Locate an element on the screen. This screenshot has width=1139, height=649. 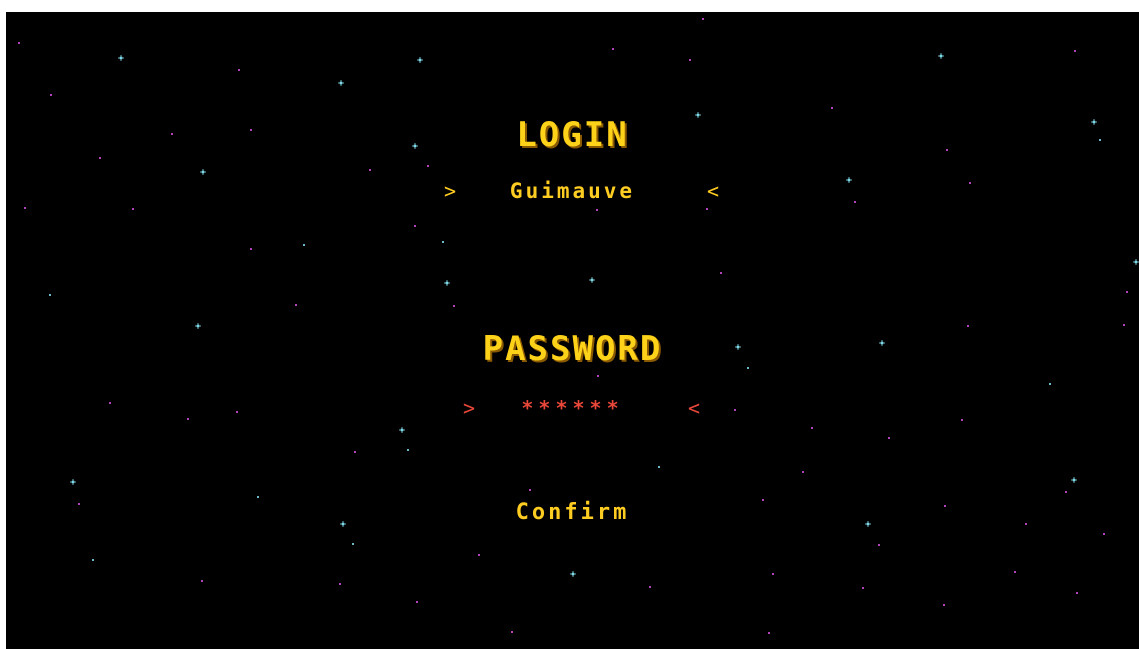
password-value: ****** is located at coordinates (572, 408).